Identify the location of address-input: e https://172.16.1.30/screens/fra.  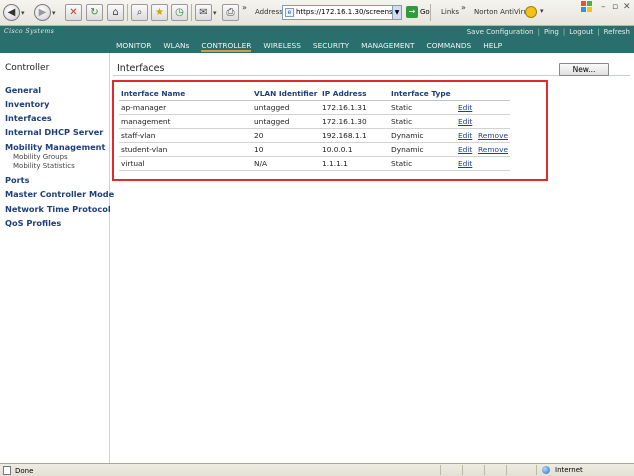
(342, 12).